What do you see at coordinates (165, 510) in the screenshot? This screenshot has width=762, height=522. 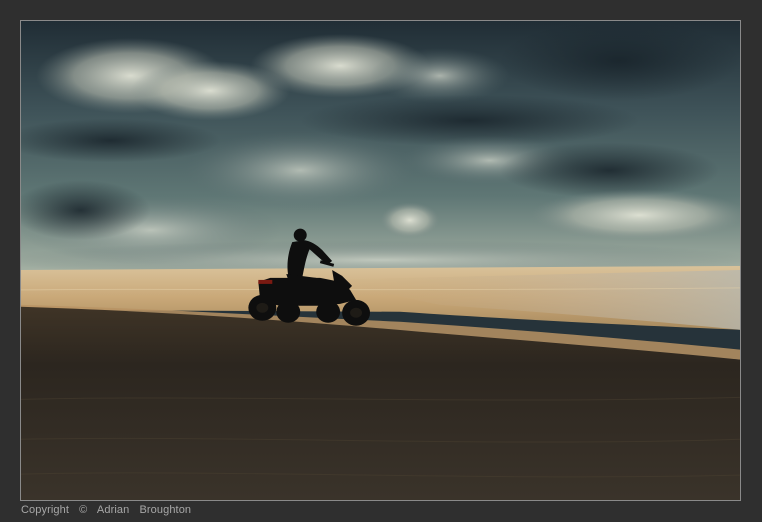 I see `author-last-name: Broughton` at bounding box center [165, 510].